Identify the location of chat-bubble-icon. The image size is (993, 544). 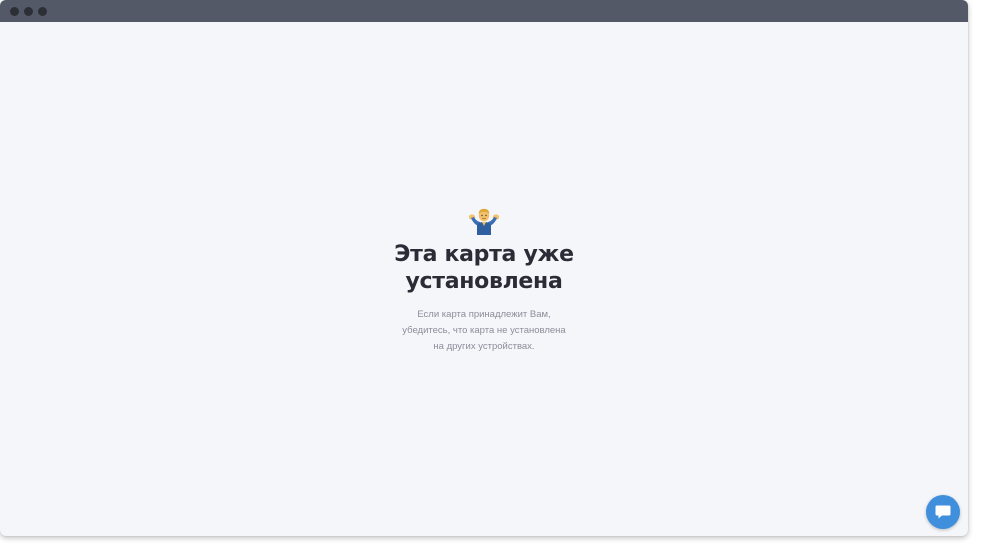
(943, 512).